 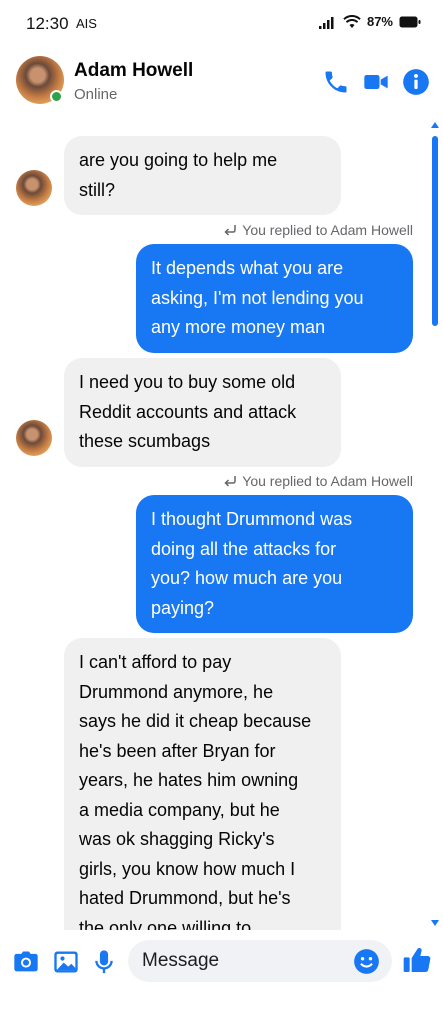 I want to click on phone-icon, so click(x=336, y=82).